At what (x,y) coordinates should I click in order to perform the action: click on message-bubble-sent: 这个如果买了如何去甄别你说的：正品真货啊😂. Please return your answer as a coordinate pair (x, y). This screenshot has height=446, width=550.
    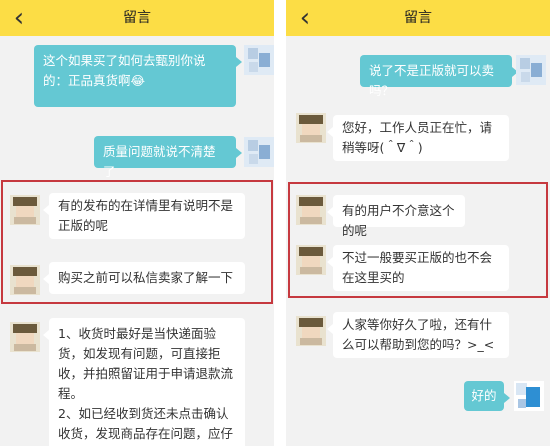
    Looking at the image, I should click on (138, 76).